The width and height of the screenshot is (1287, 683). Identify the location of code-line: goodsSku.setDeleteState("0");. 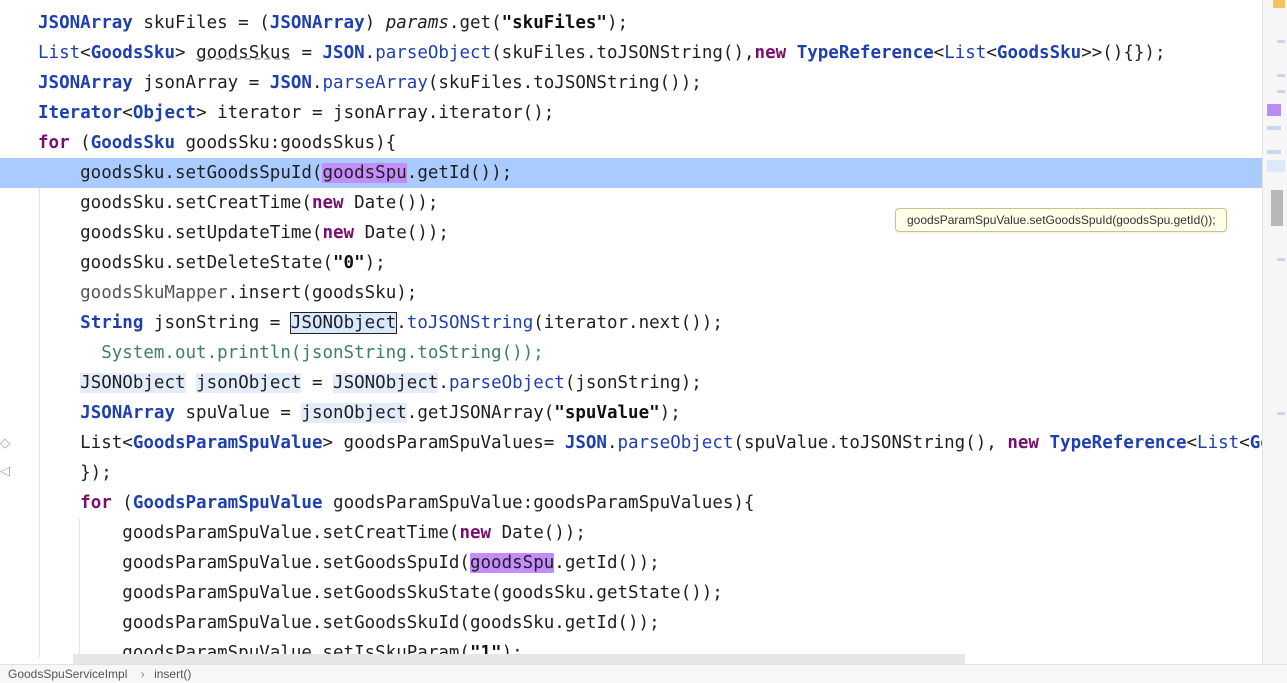
(631, 263).